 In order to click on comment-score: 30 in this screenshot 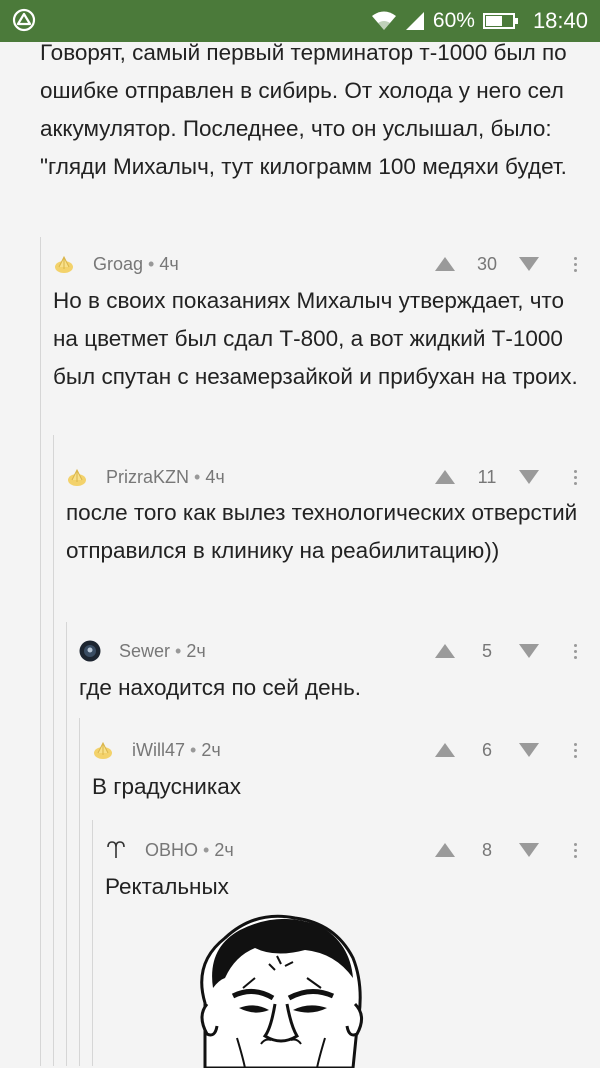, I will do `click(487, 263)`.